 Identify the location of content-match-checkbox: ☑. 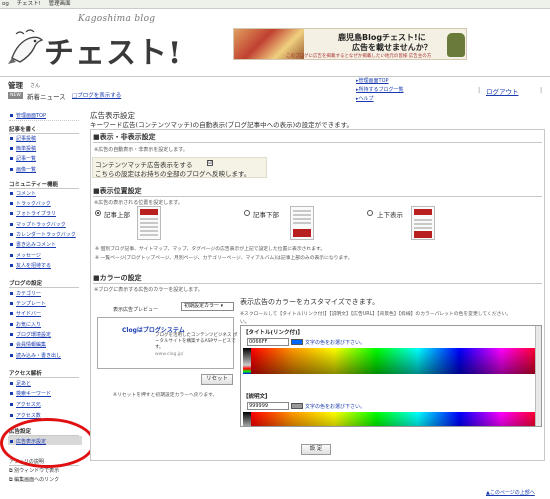
(210, 163).